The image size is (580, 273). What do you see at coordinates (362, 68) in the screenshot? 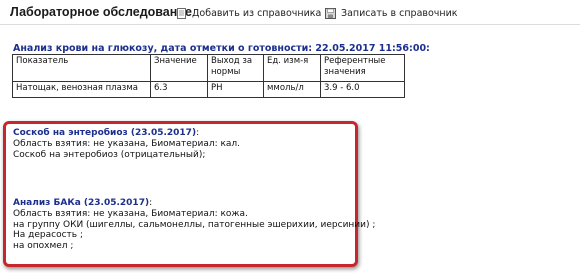
I see `column-header: Референтные значения` at bounding box center [362, 68].